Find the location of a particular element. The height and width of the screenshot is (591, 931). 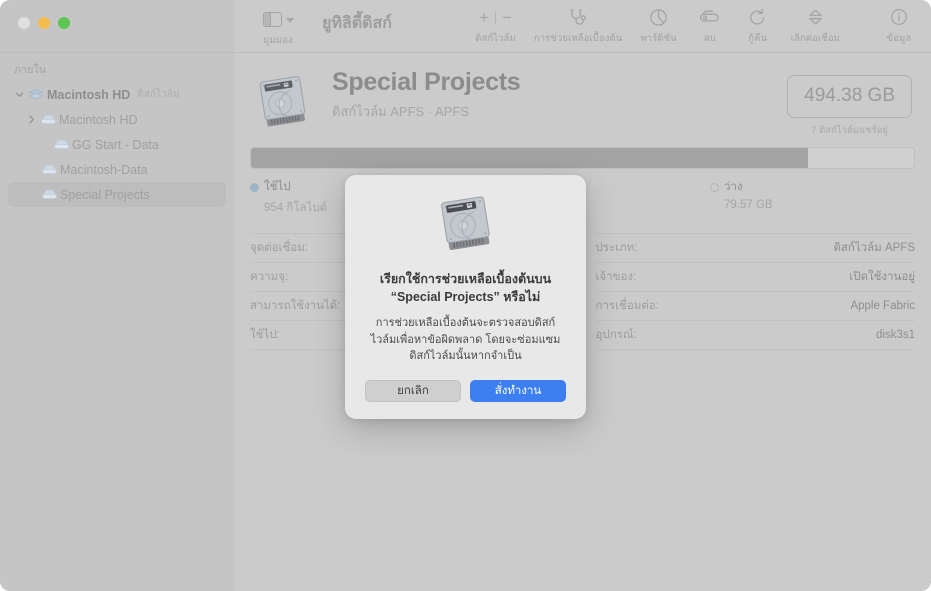

toolbar-partition-label: พาร์ติชั่น is located at coordinates (658, 38).